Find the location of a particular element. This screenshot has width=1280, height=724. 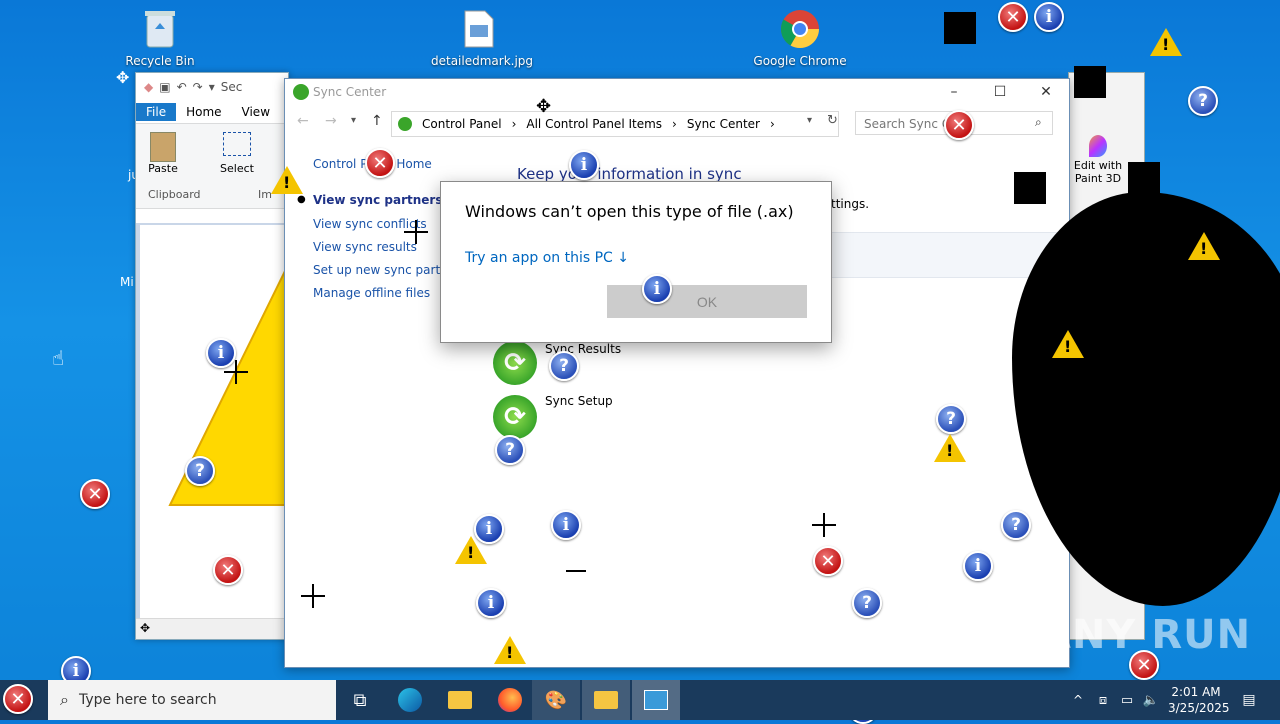

yellow-triangle-drawing is located at coordinates (228, 385).